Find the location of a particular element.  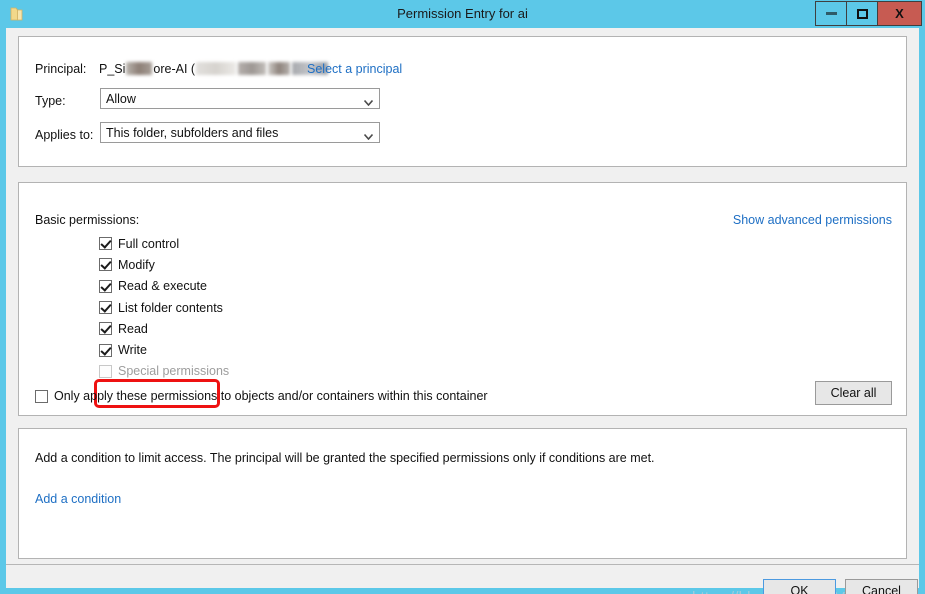

select-a-principal-link: Select a principal is located at coordinates (354, 69).